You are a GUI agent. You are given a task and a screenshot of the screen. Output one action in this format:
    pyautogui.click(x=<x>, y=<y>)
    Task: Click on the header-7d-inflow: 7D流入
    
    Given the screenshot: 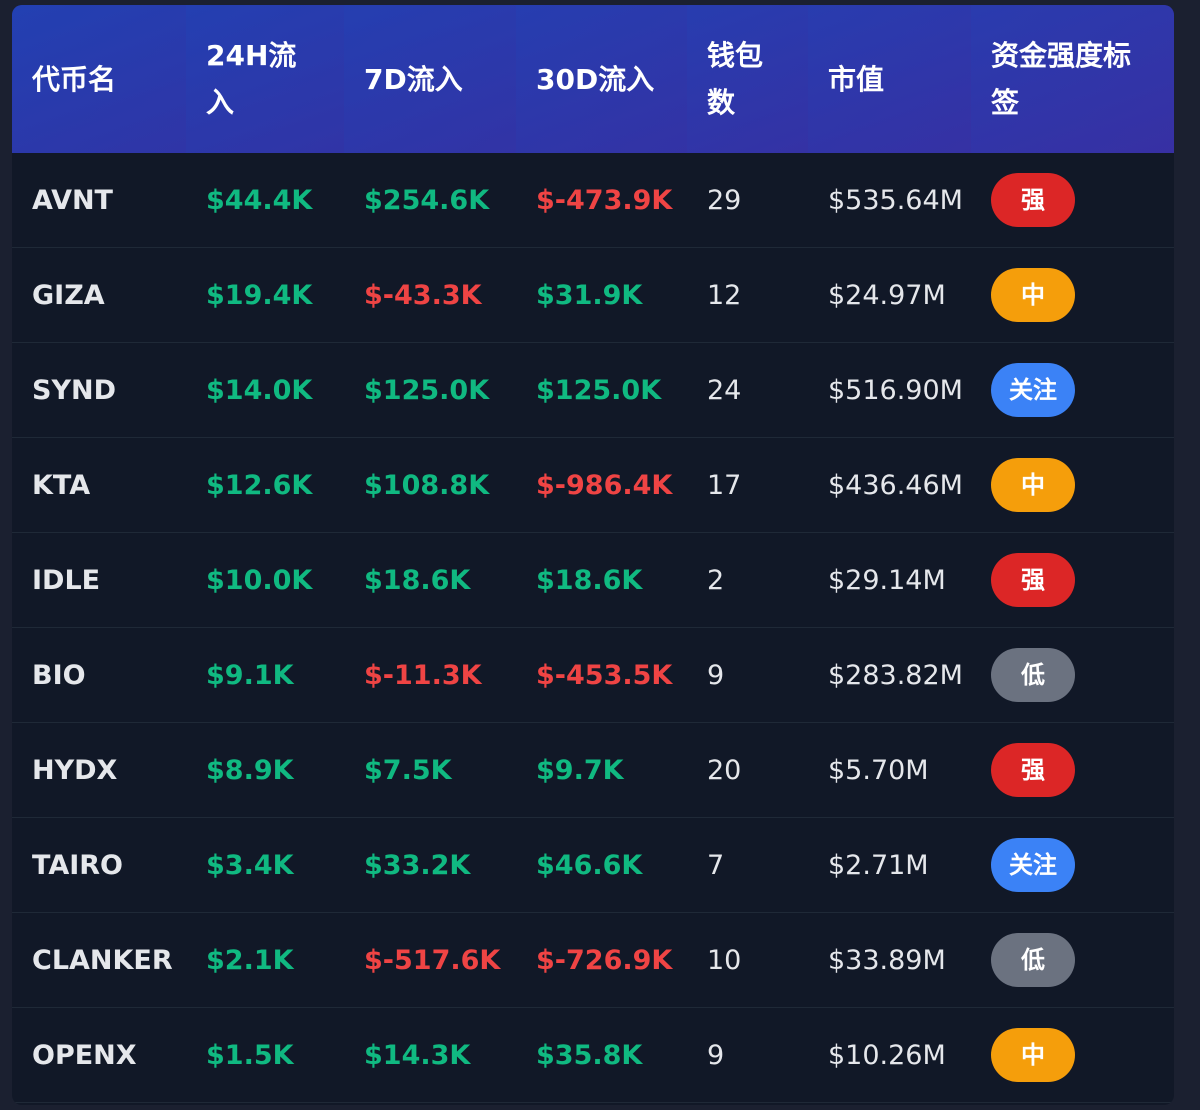 What is the action you would take?
    pyautogui.click(x=430, y=79)
    